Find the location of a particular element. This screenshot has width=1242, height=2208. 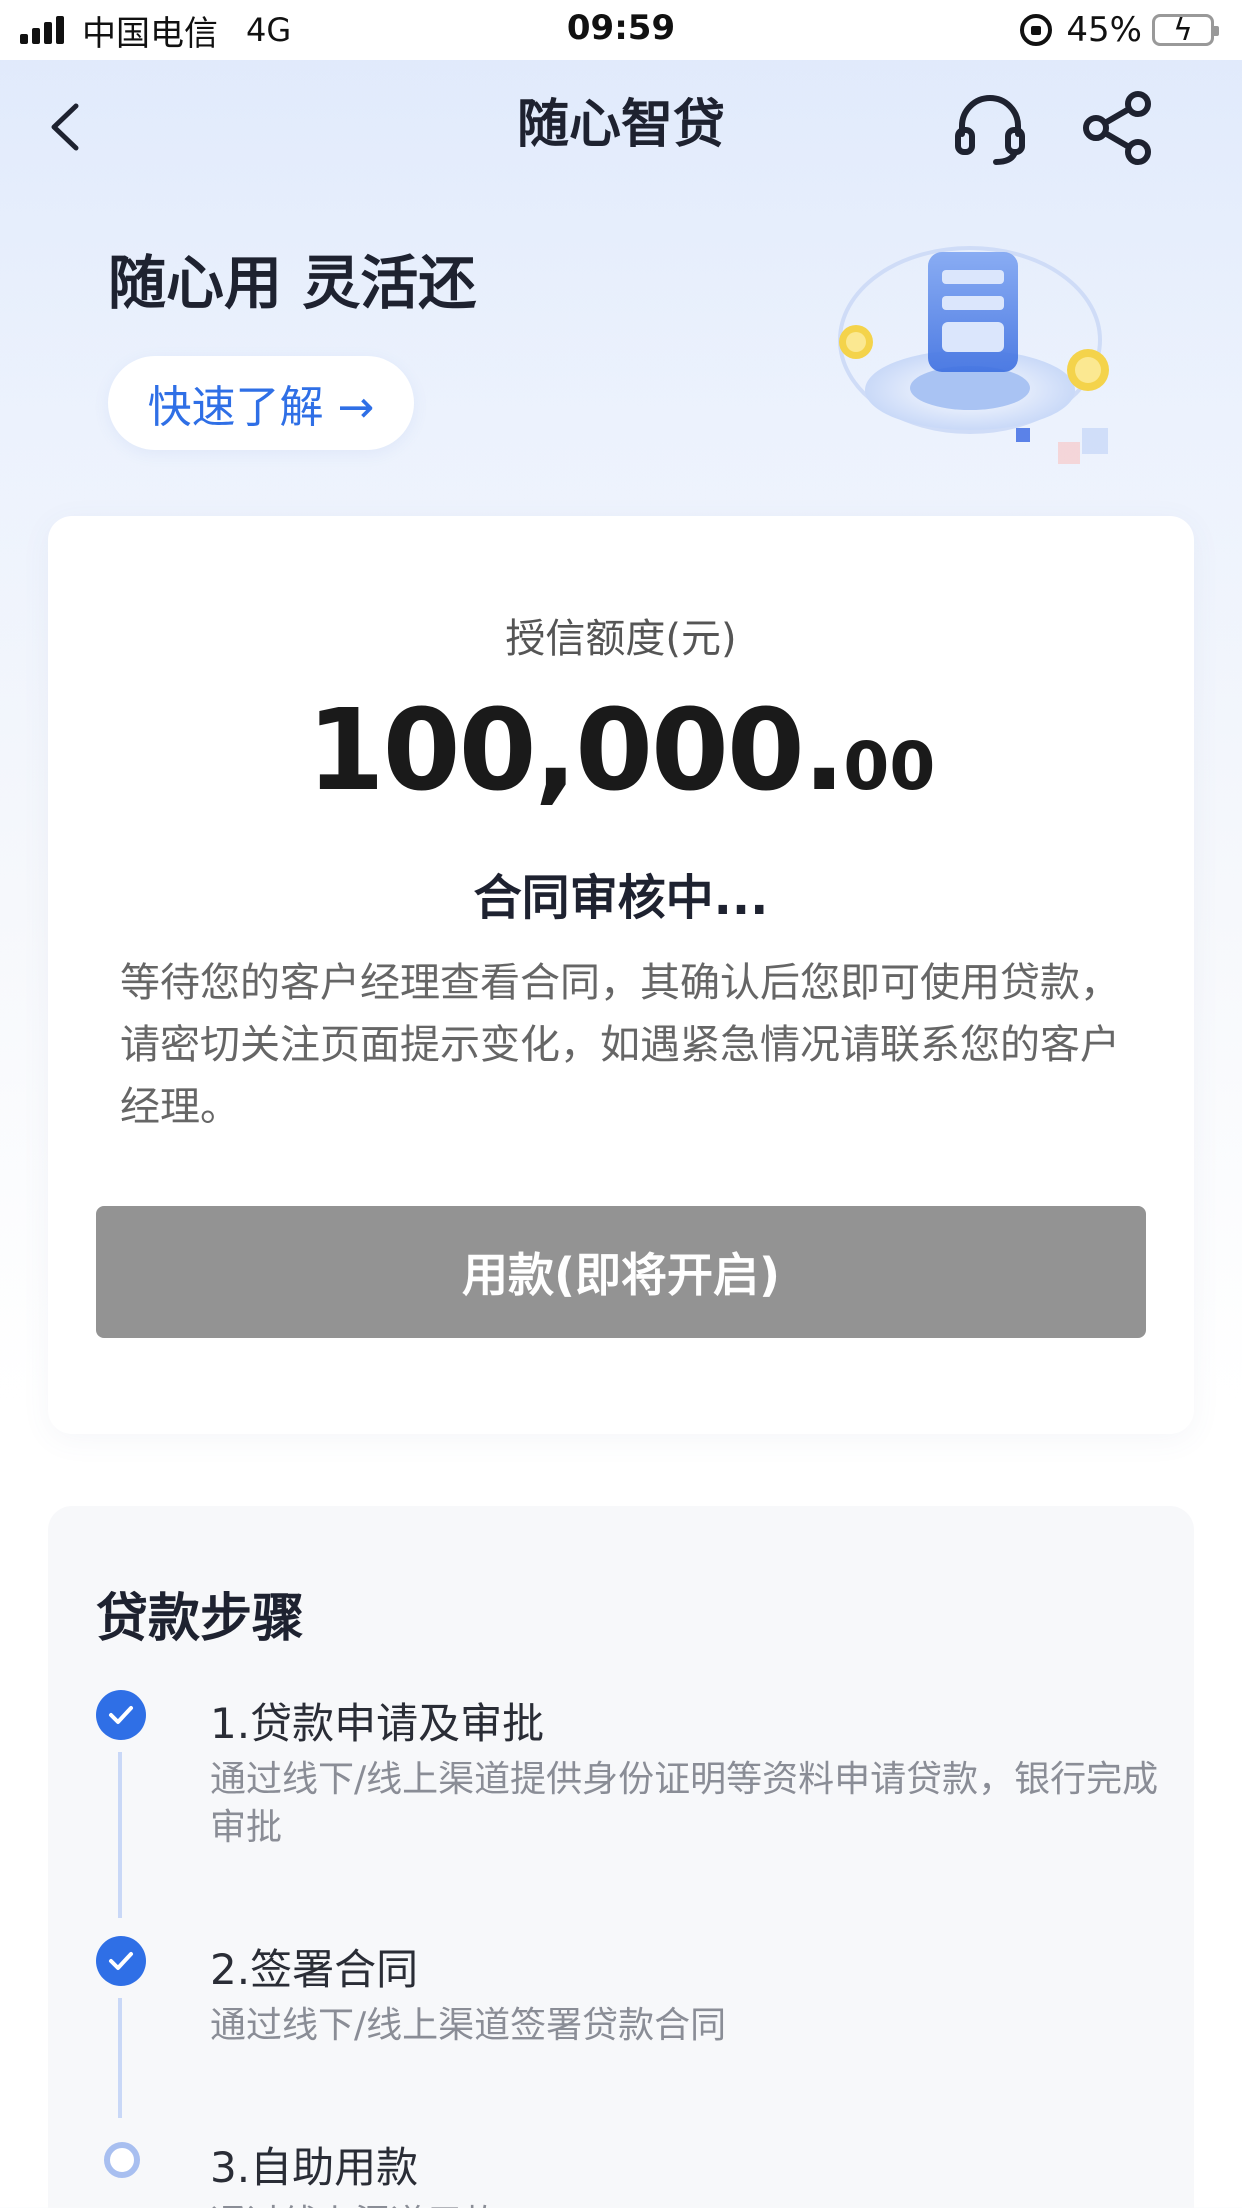

step-name: 3.自助用款 is located at coordinates (314, 2167).